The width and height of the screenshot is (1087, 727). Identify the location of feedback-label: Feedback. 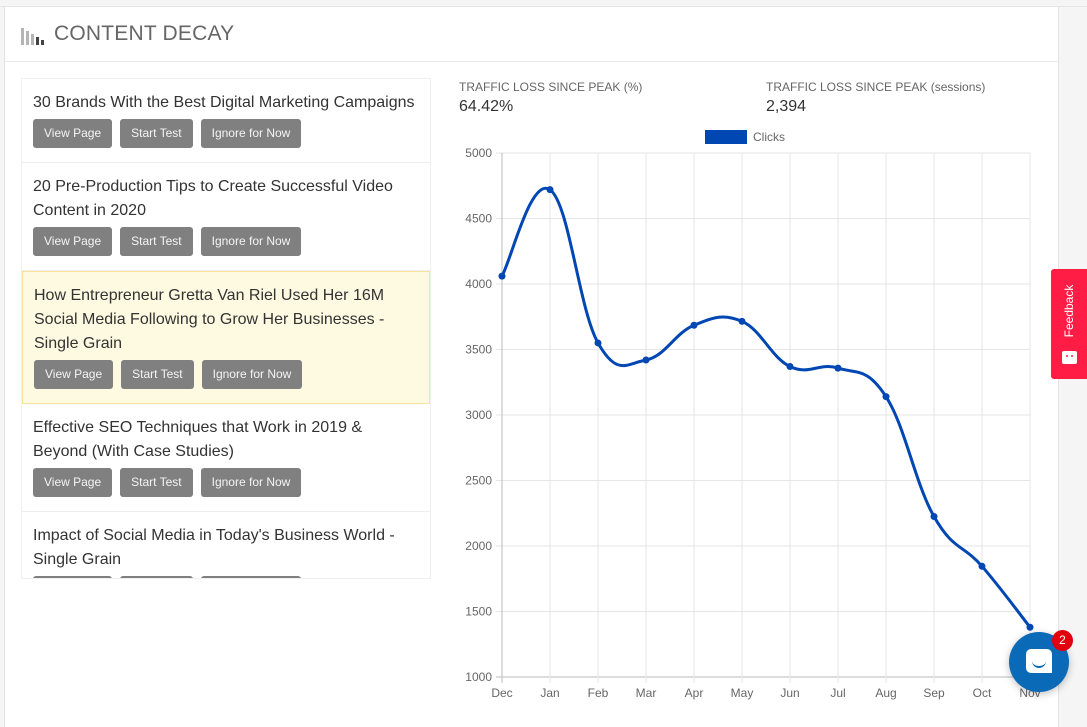
(1069, 311).